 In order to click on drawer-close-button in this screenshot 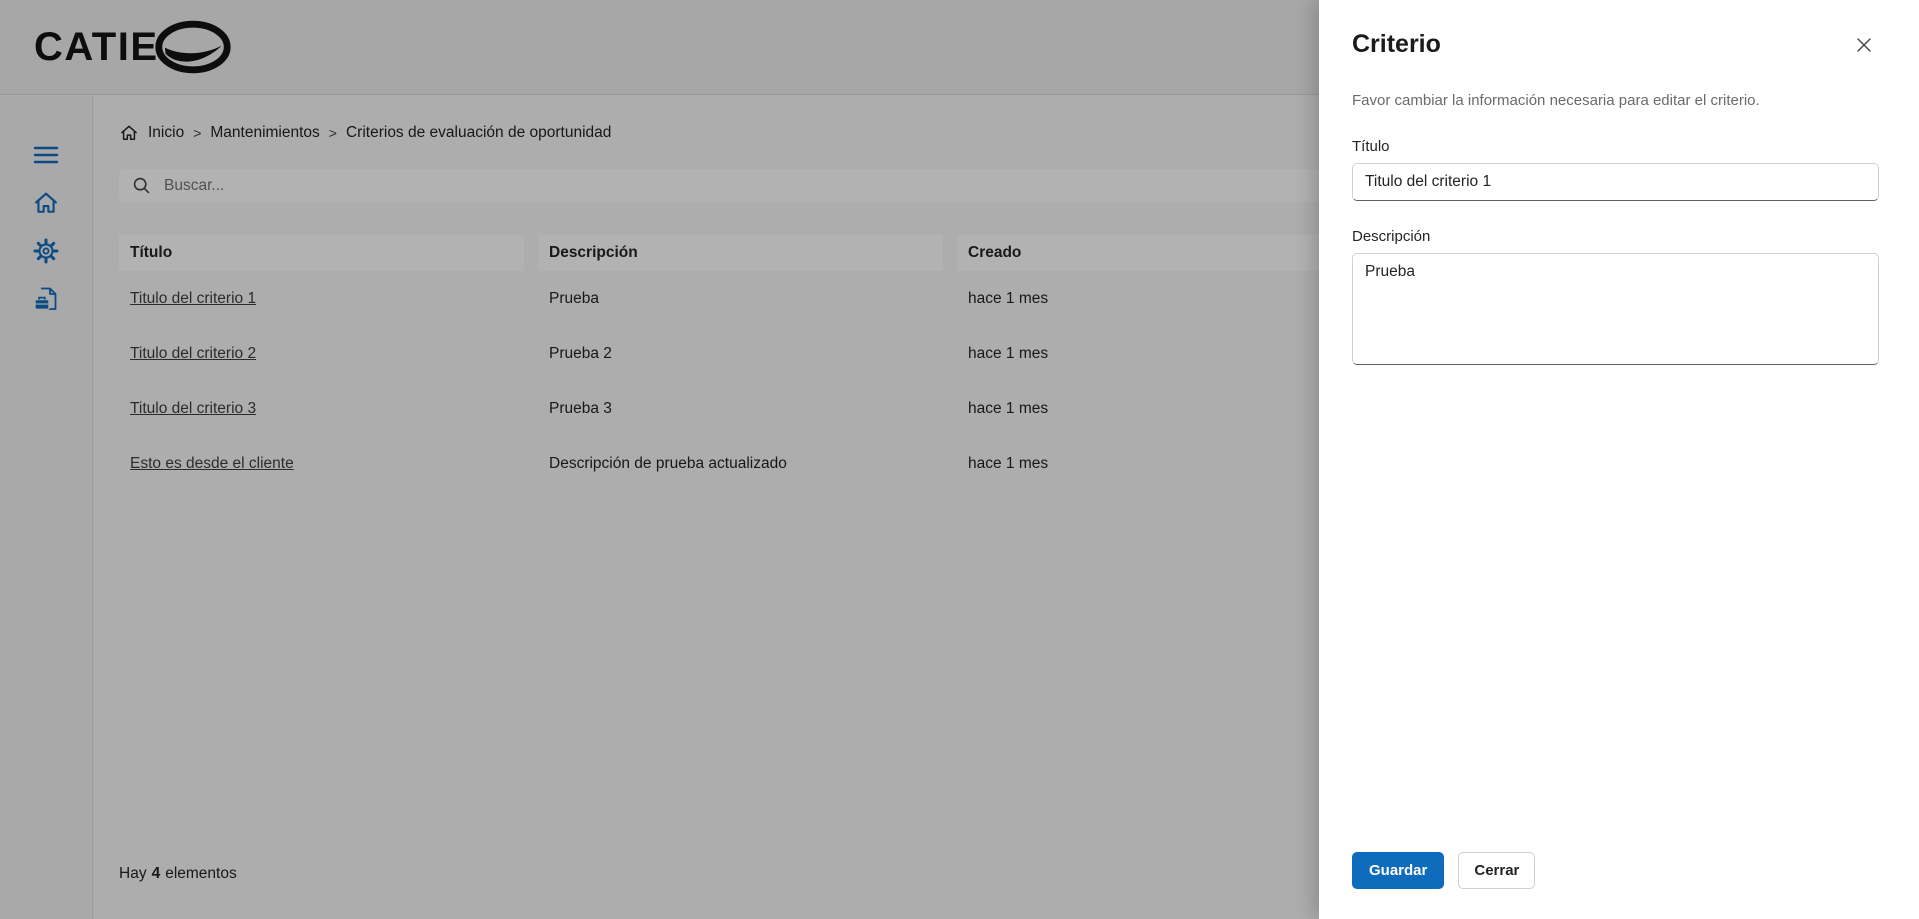, I will do `click(1864, 45)`.